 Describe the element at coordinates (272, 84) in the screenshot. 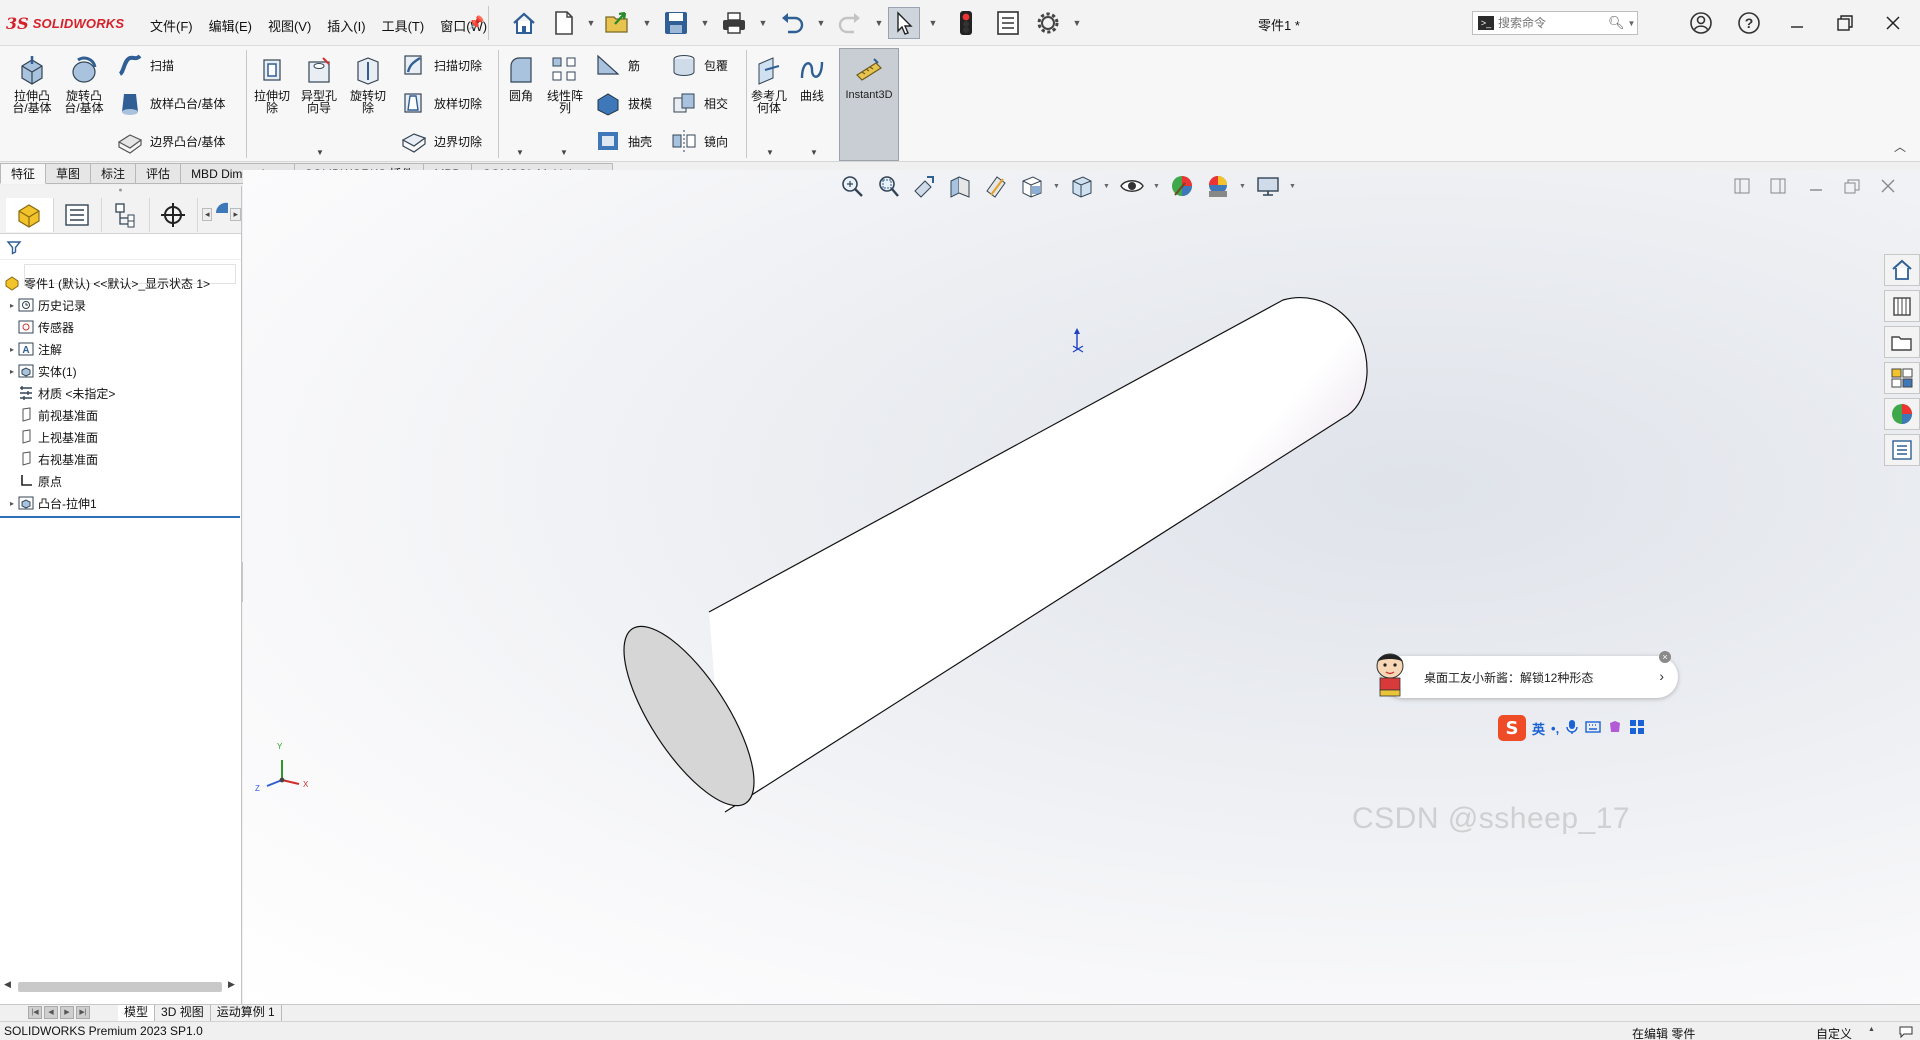

I see `extrude-cut-button: 拉伸切 除` at that location.